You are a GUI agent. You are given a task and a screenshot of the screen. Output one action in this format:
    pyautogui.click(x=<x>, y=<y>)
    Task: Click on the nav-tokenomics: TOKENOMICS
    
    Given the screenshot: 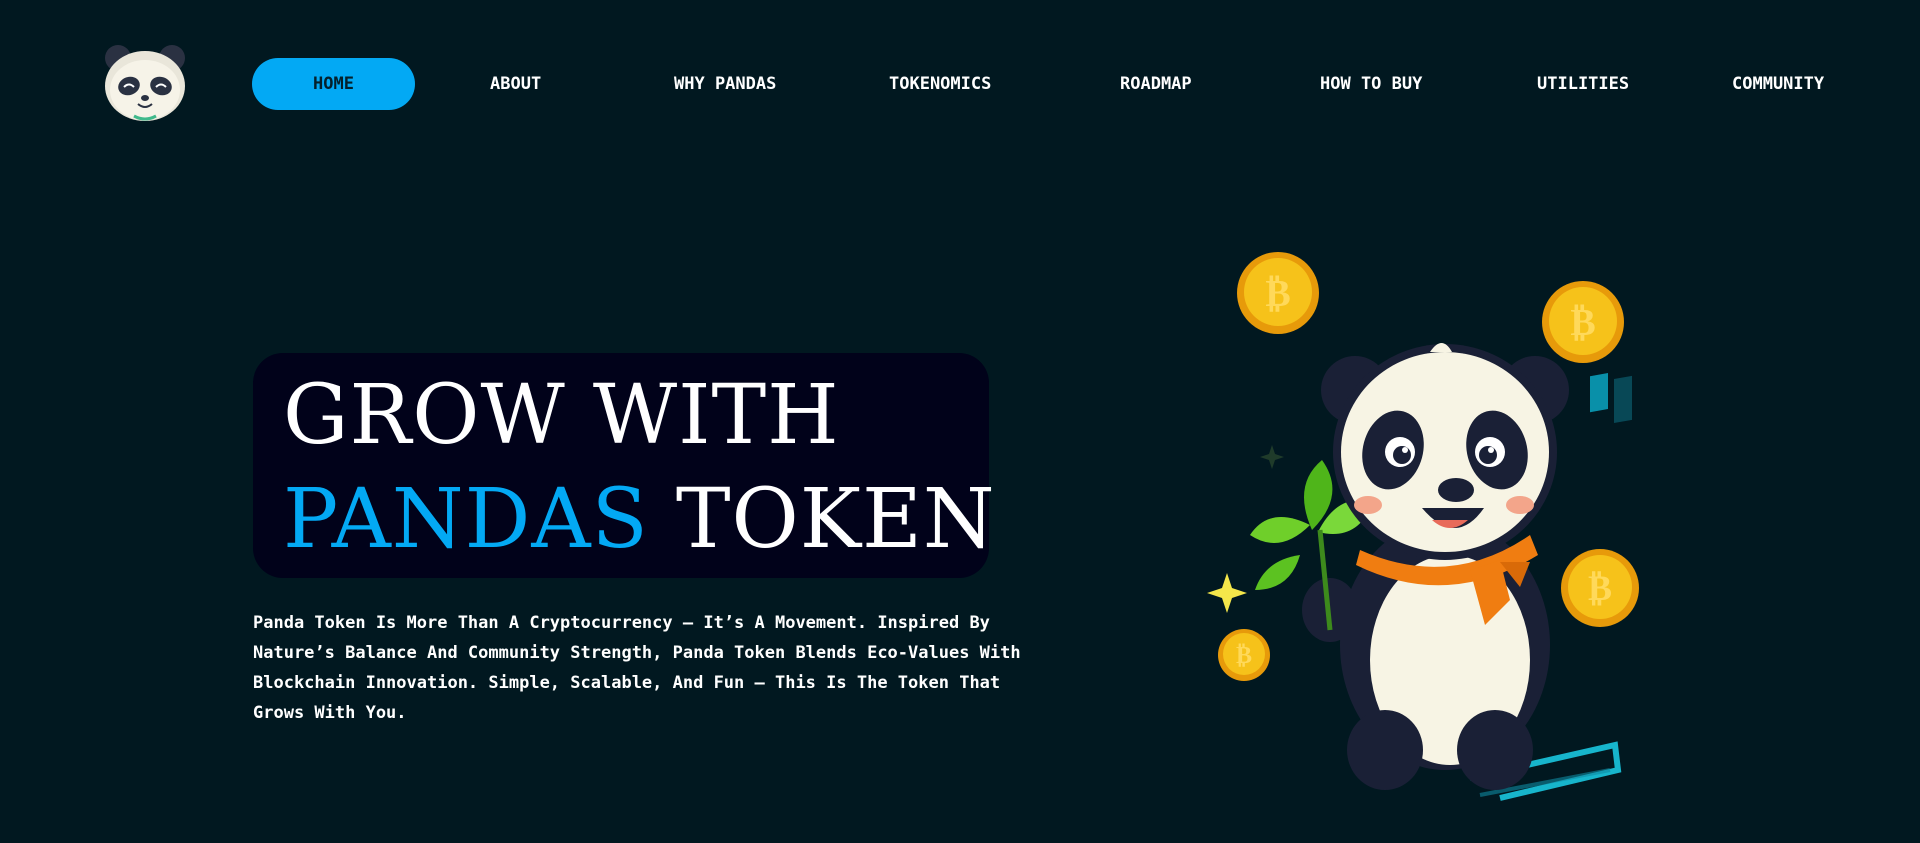 What is the action you would take?
    pyautogui.click(x=940, y=84)
    